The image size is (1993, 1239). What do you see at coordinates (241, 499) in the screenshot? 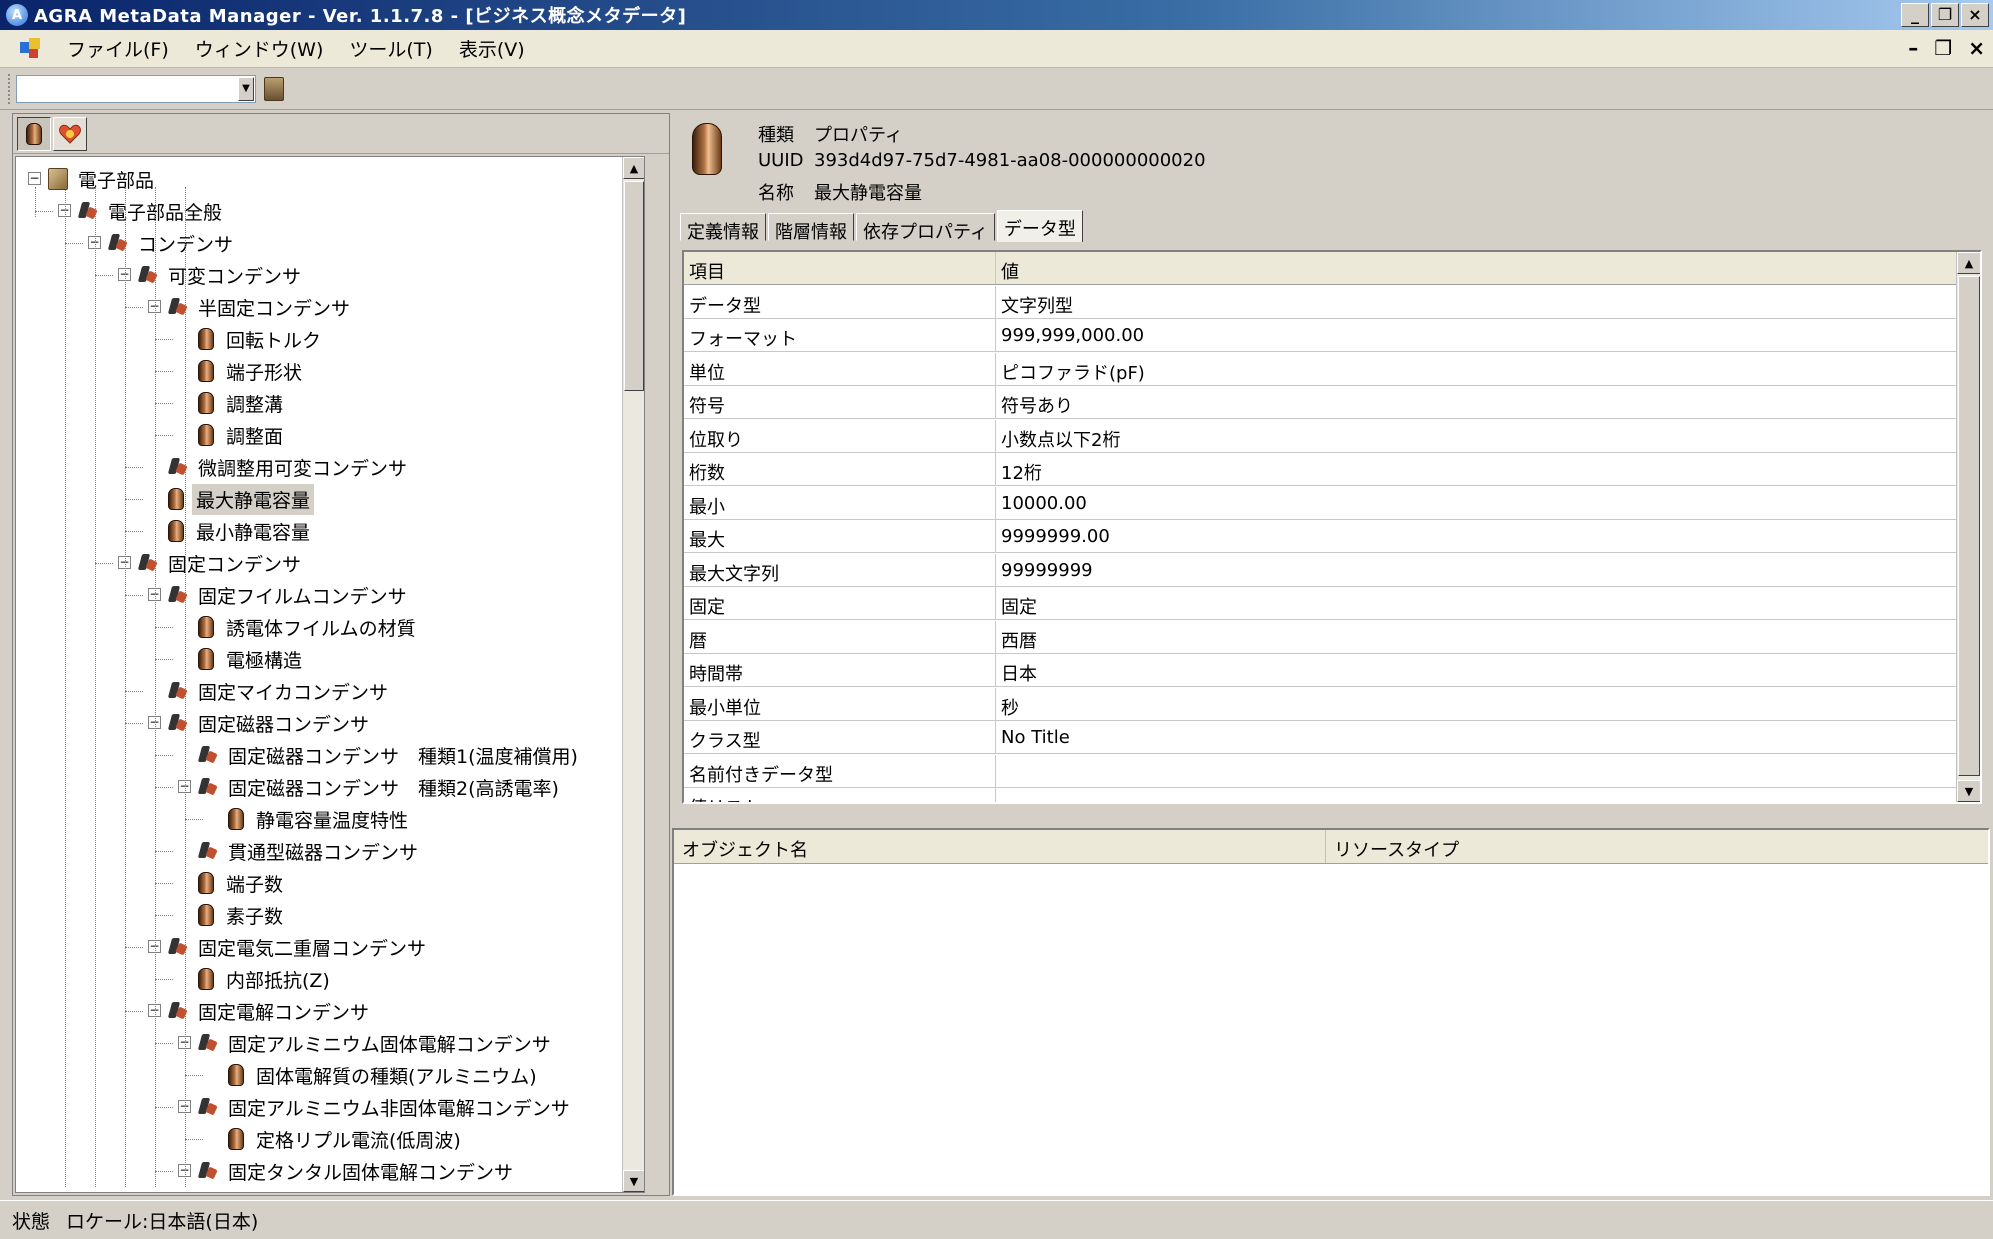
I see `tree-node: 最大静電容量` at bounding box center [241, 499].